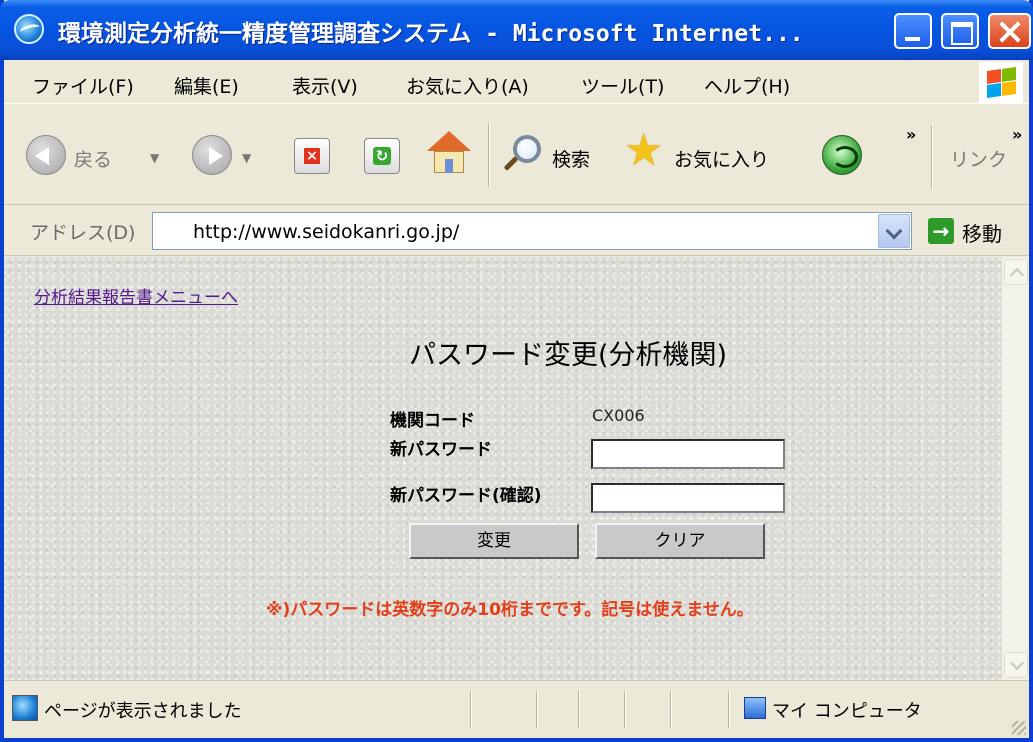 The image size is (1033, 742). I want to click on refresh-icon: ↻, so click(382, 156).